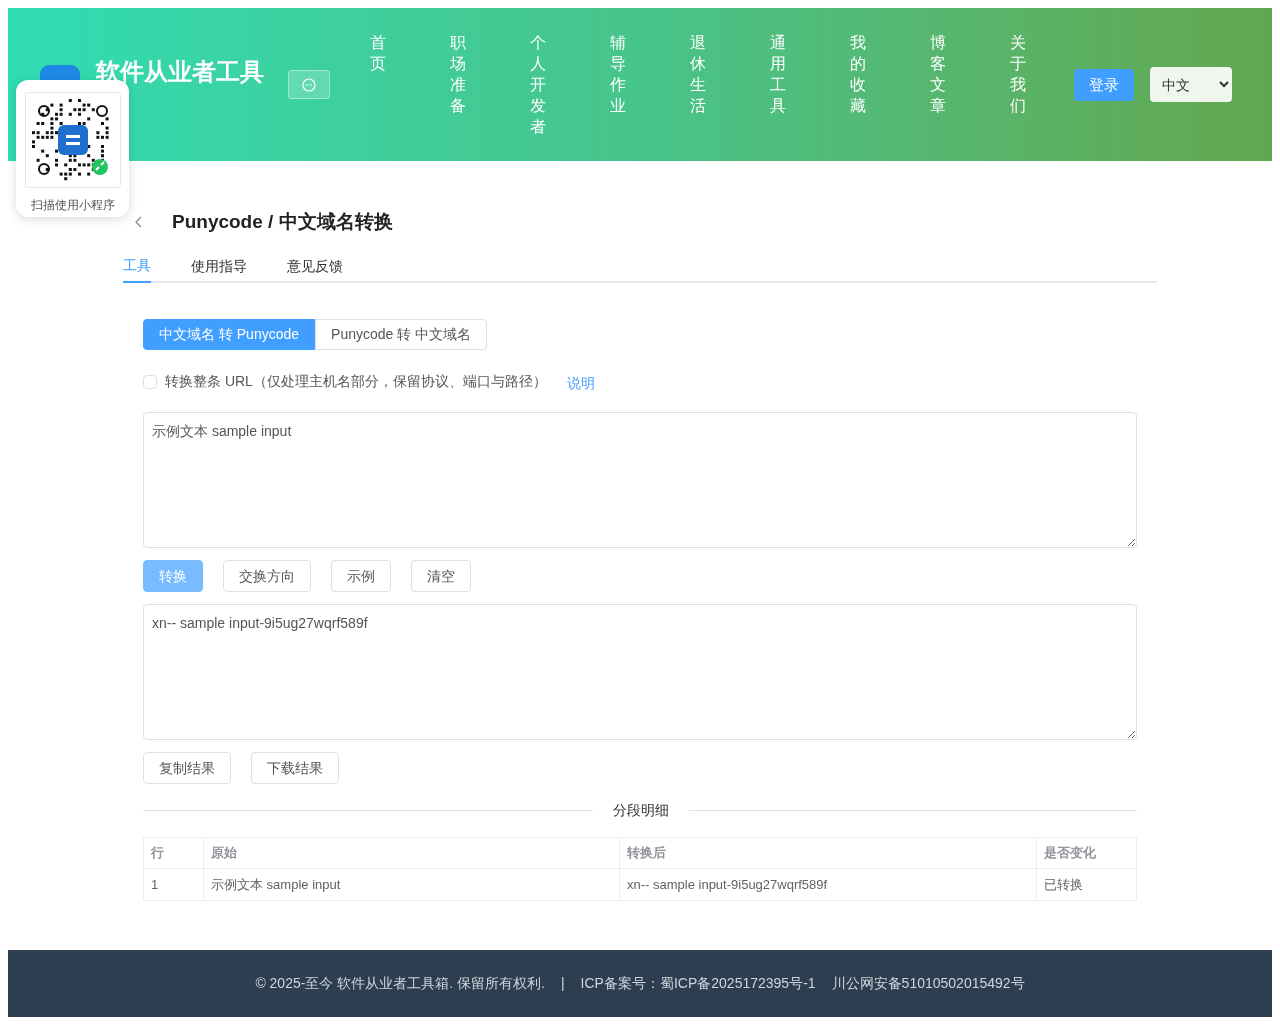 The height and width of the screenshot is (1025, 1280). Describe the element at coordinates (928, 983) in the screenshot. I see `police-record-link: 川公网安备51010502015492号` at that location.